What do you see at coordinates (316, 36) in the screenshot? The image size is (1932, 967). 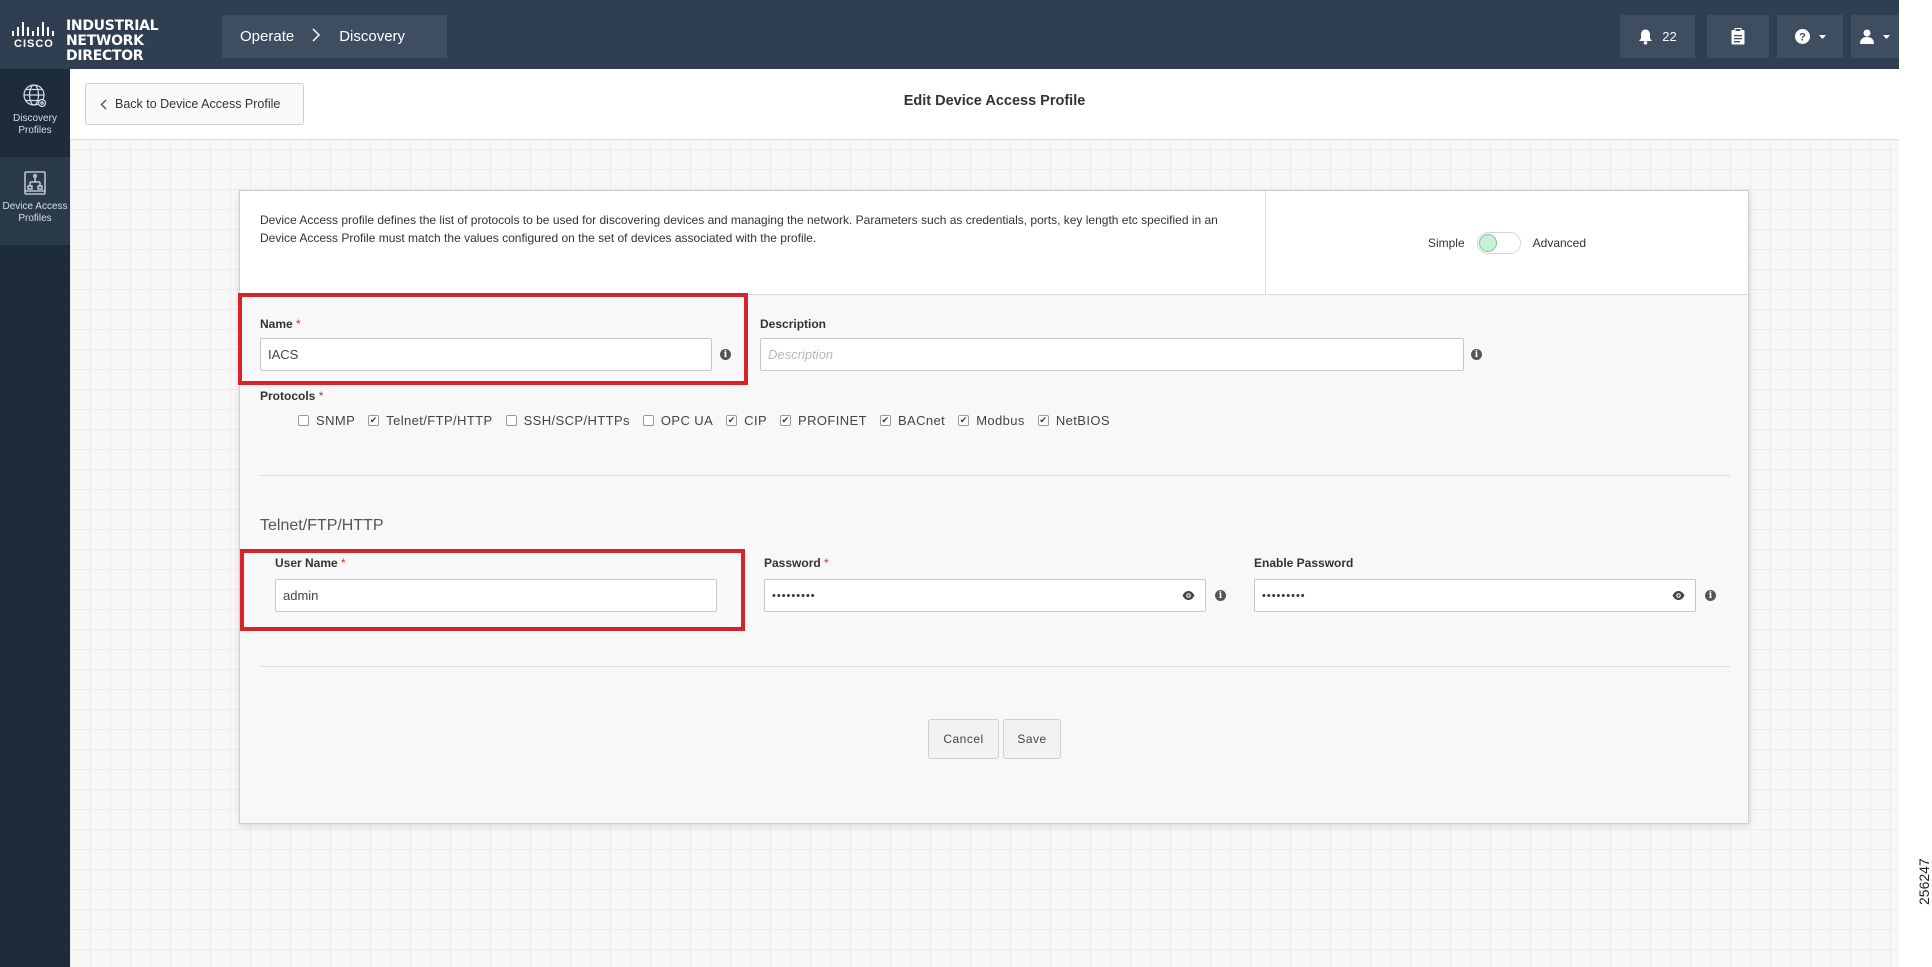 I see `chevron-right-icon` at bounding box center [316, 36].